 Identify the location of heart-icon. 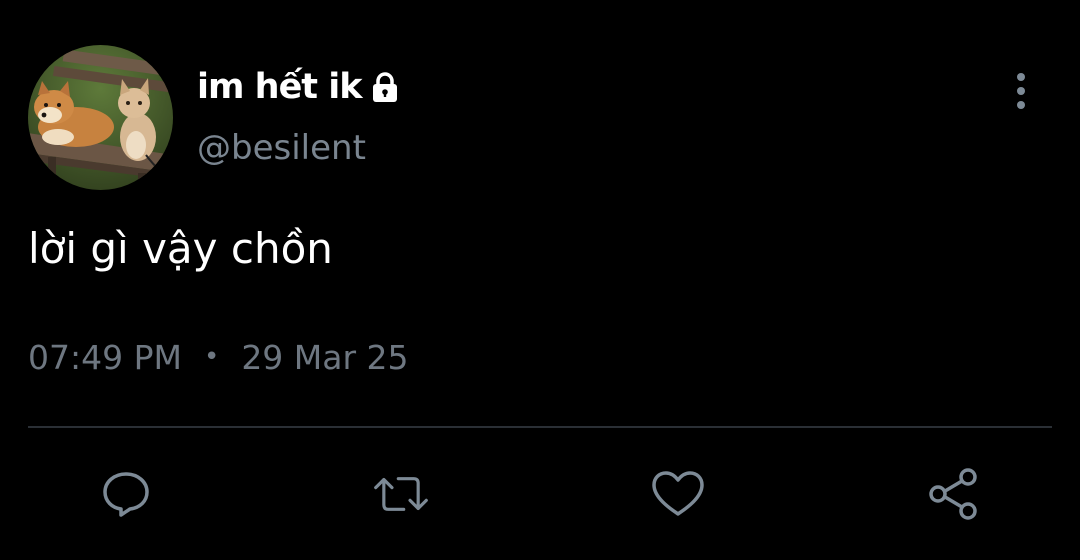
(678, 493).